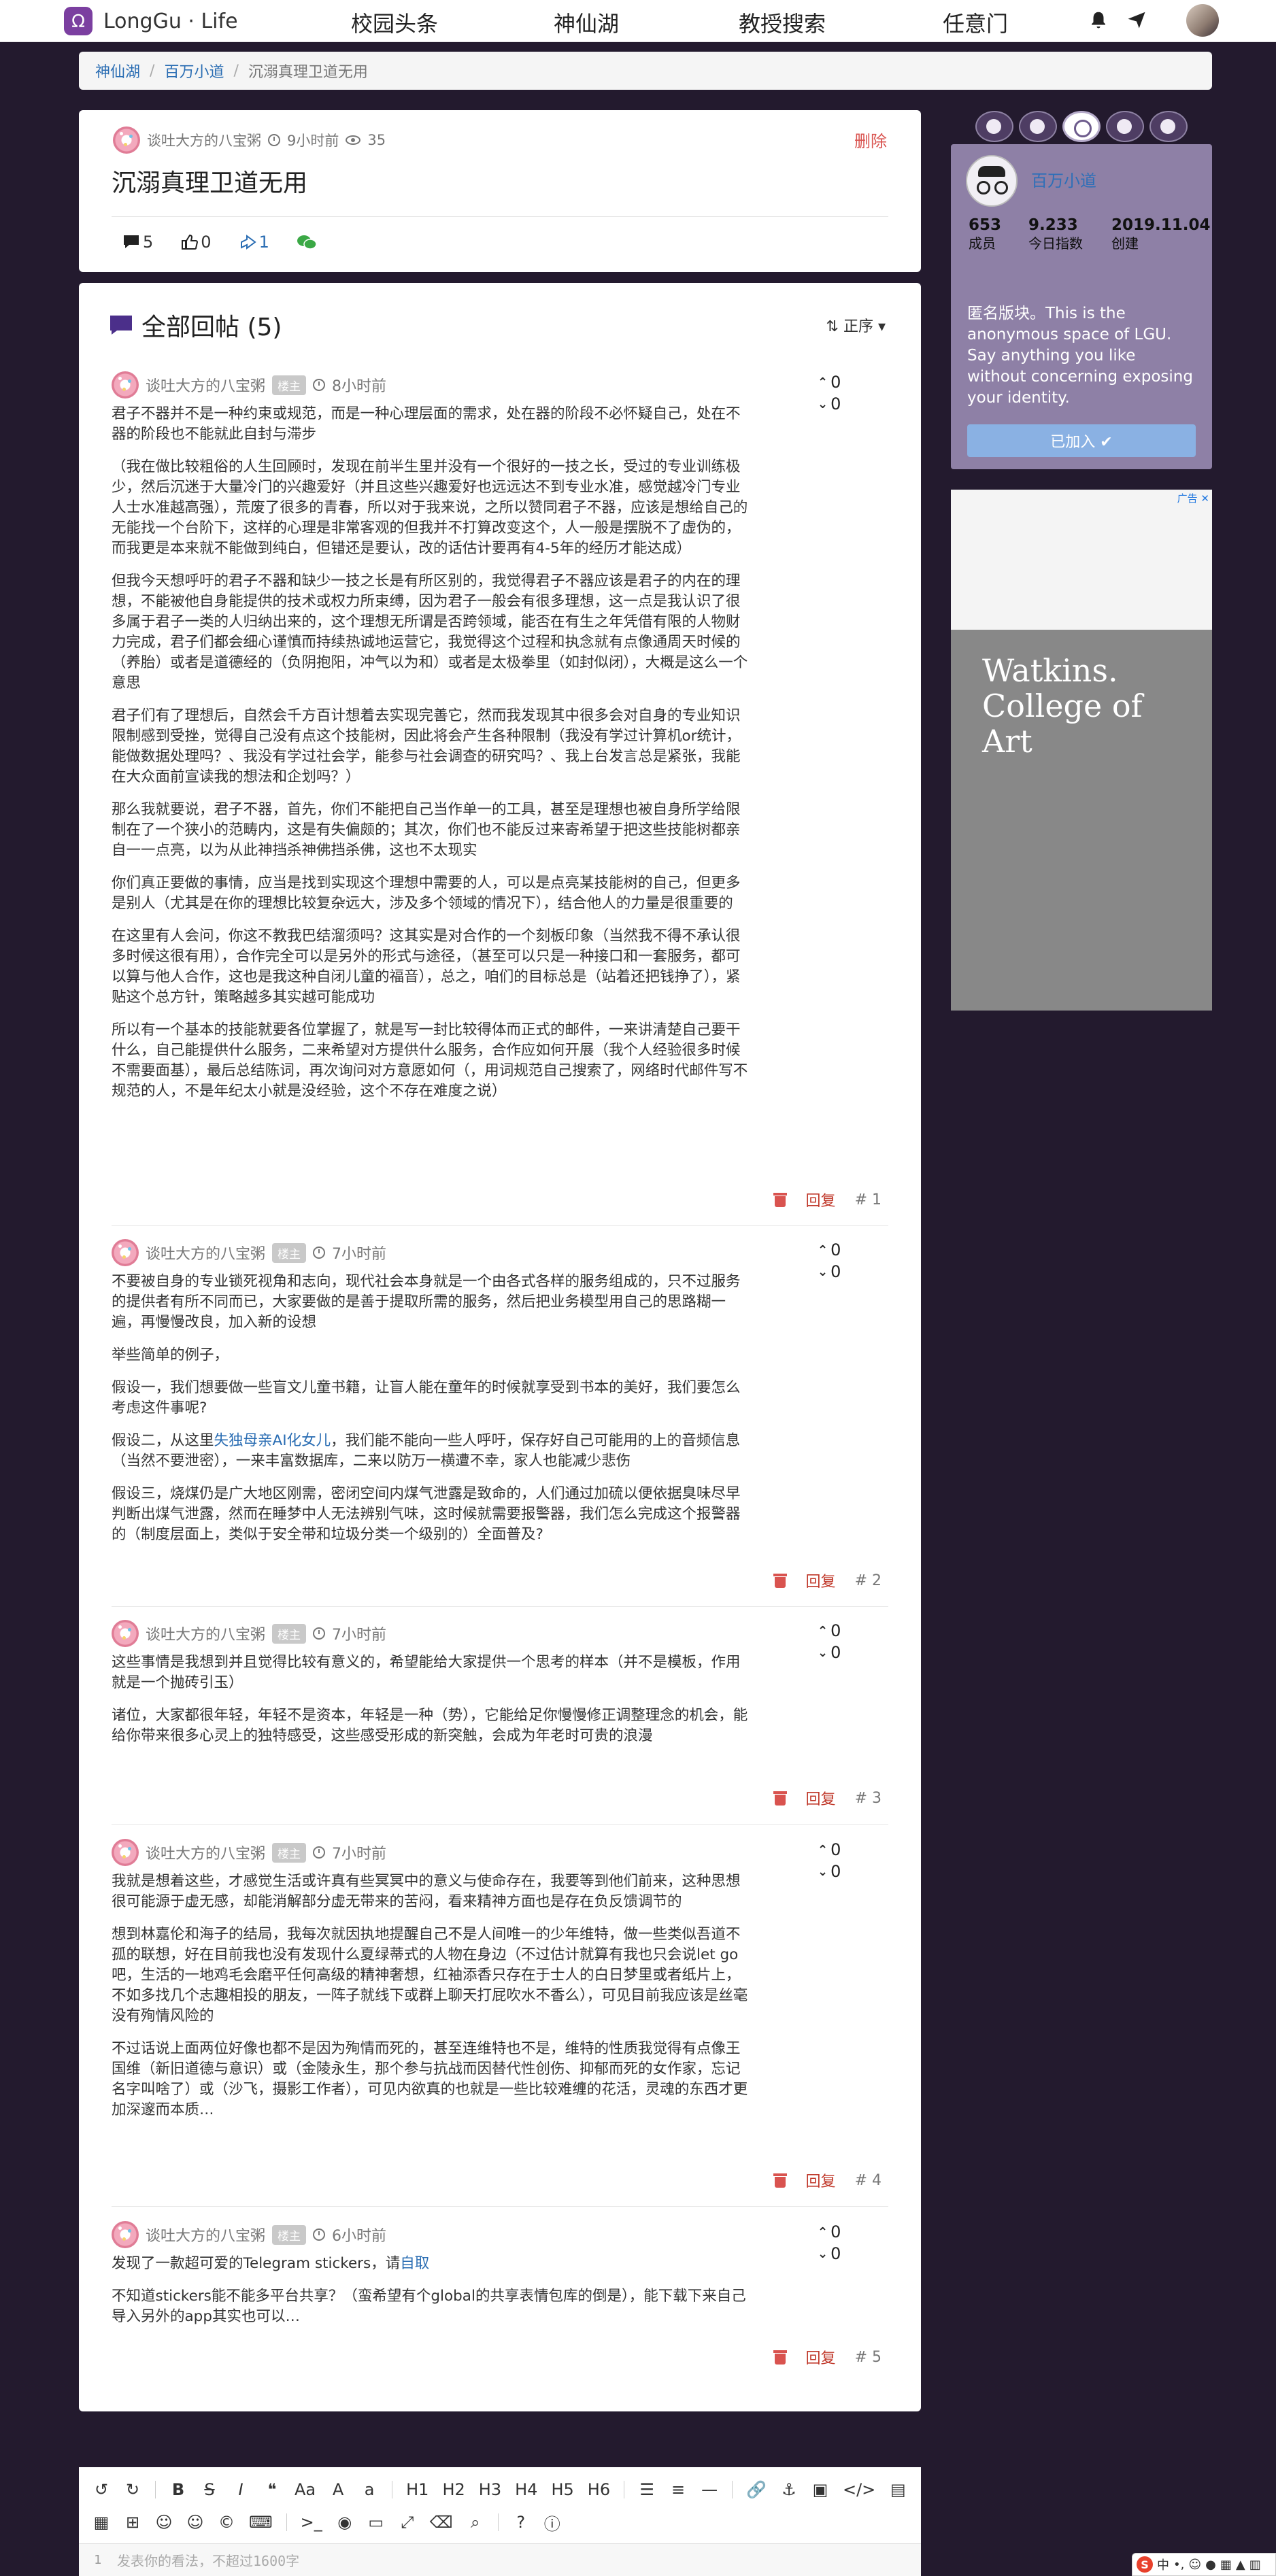  What do you see at coordinates (369, 2489) in the screenshot?
I see `lowercase-icon: a` at bounding box center [369, 2489].